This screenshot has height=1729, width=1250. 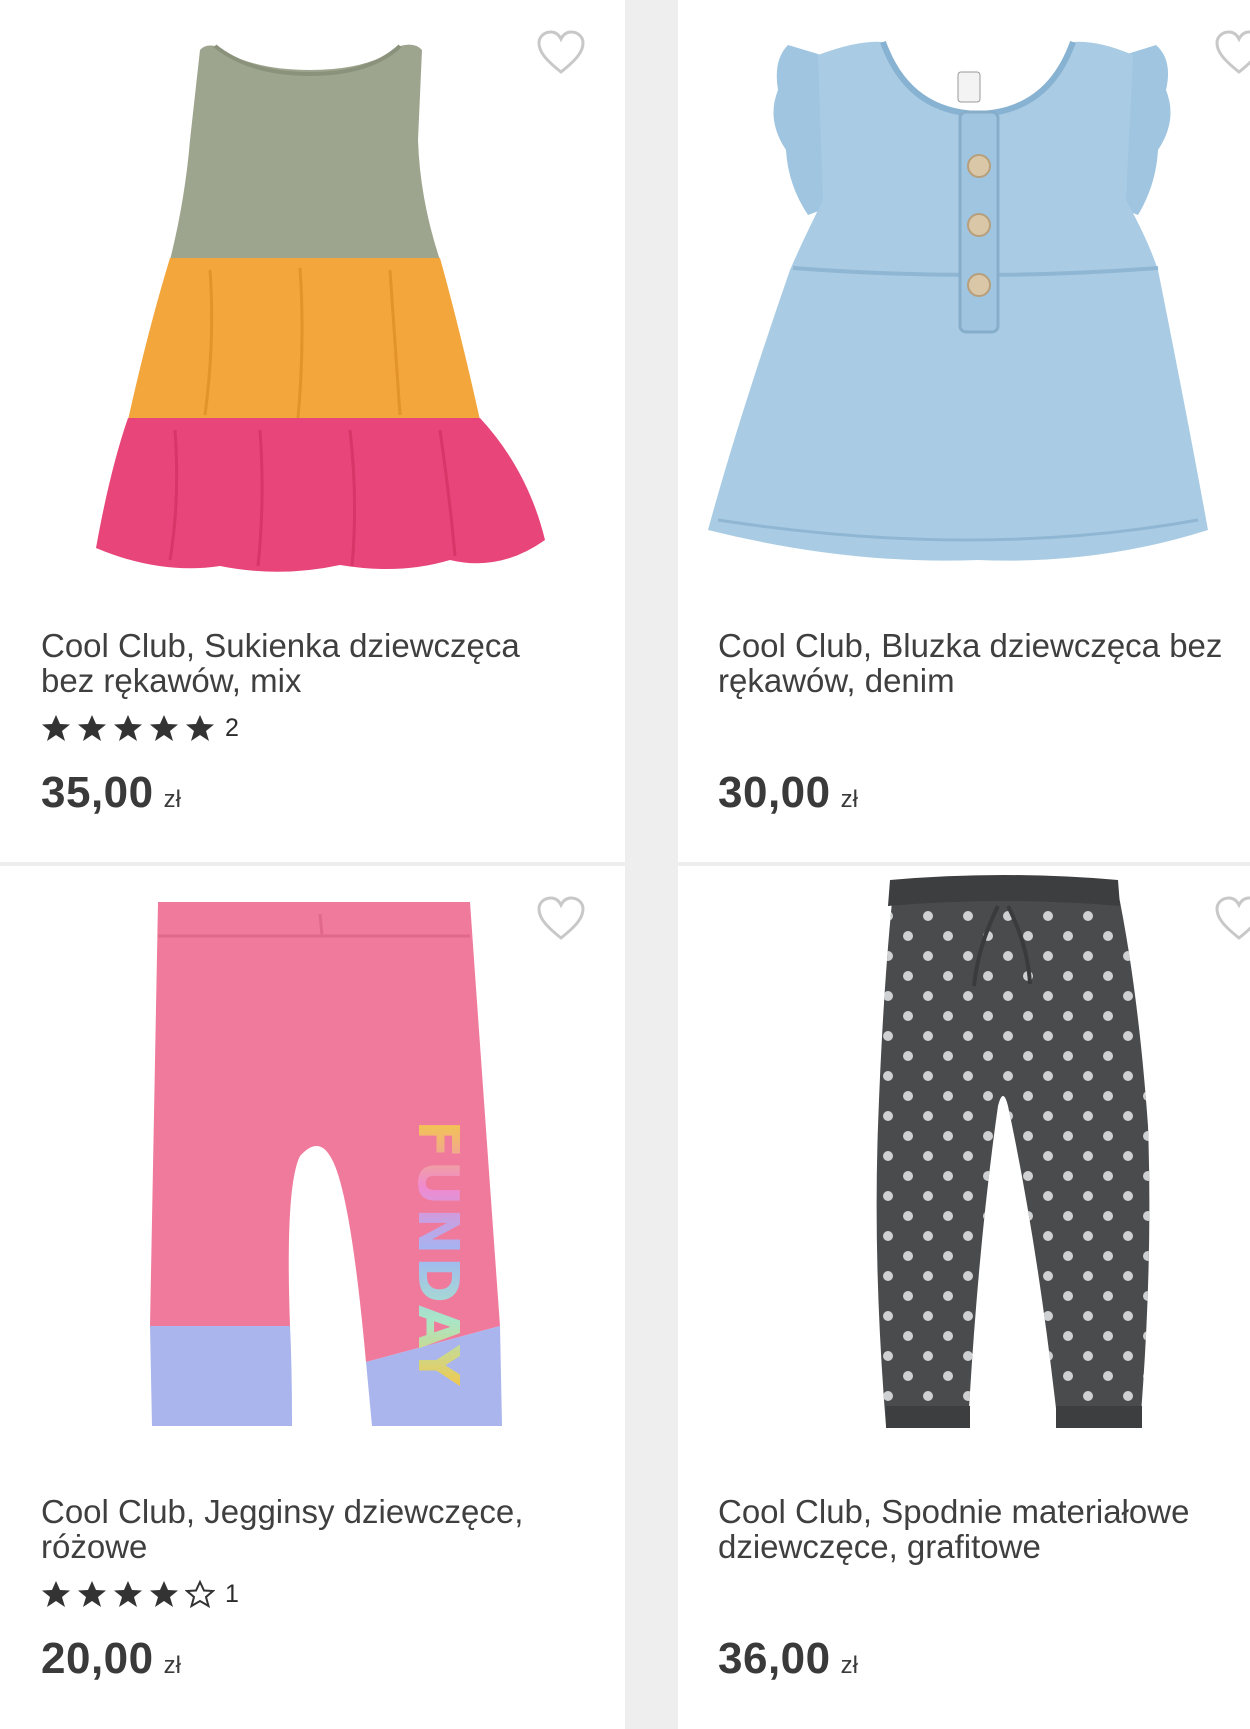 What do you see at coordinates (437, 1254) in the screenshot?
I see `leggings-print: FUNDAY` at bounding box center [437, 1254].